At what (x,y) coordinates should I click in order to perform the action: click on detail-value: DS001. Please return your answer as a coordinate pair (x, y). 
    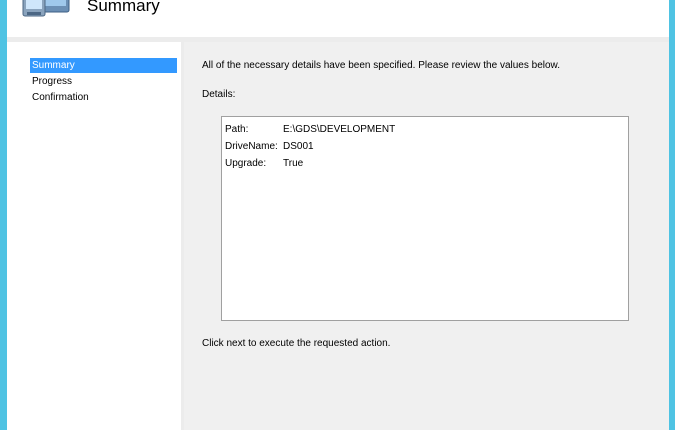
    Looking at the image, I should click on (298, 146).